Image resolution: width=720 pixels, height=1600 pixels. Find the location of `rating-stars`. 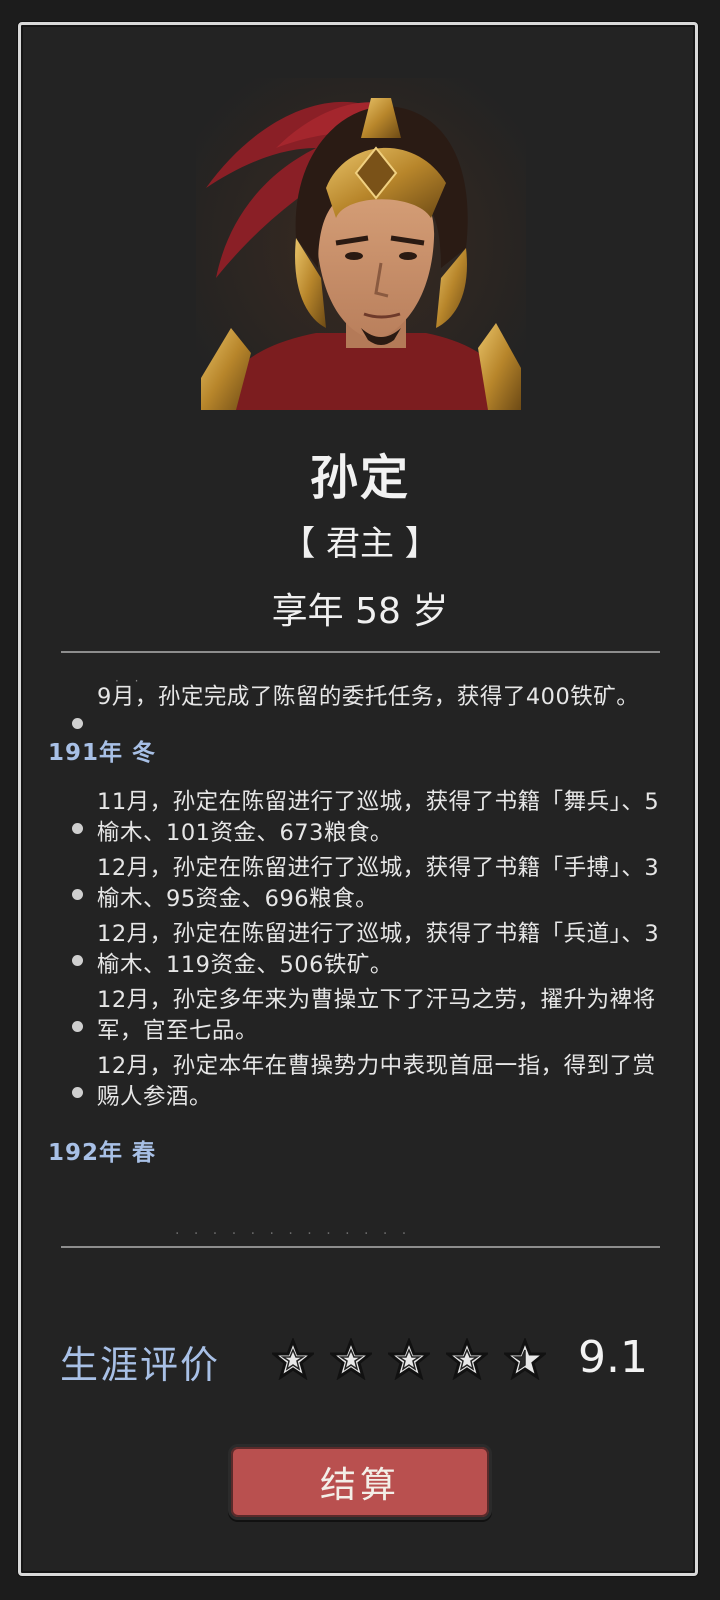

rating-stars is located at coordinates (409, 1359).